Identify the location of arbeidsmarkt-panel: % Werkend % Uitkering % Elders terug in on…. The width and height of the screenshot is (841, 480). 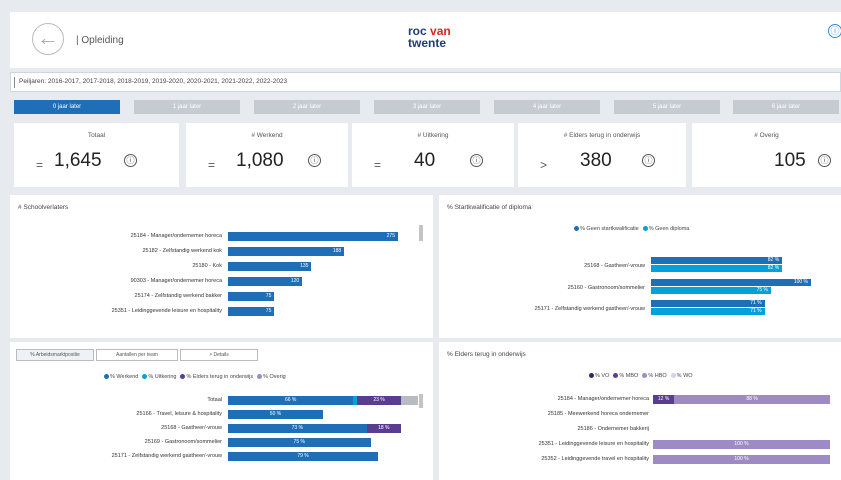
(221, 411).